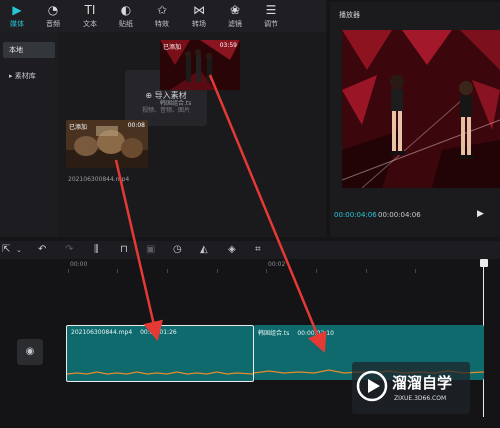 This screenshot has height=428, width=500. I want to click on watermark-url: ZIXUE.3D66.COM, so click(420, 398).